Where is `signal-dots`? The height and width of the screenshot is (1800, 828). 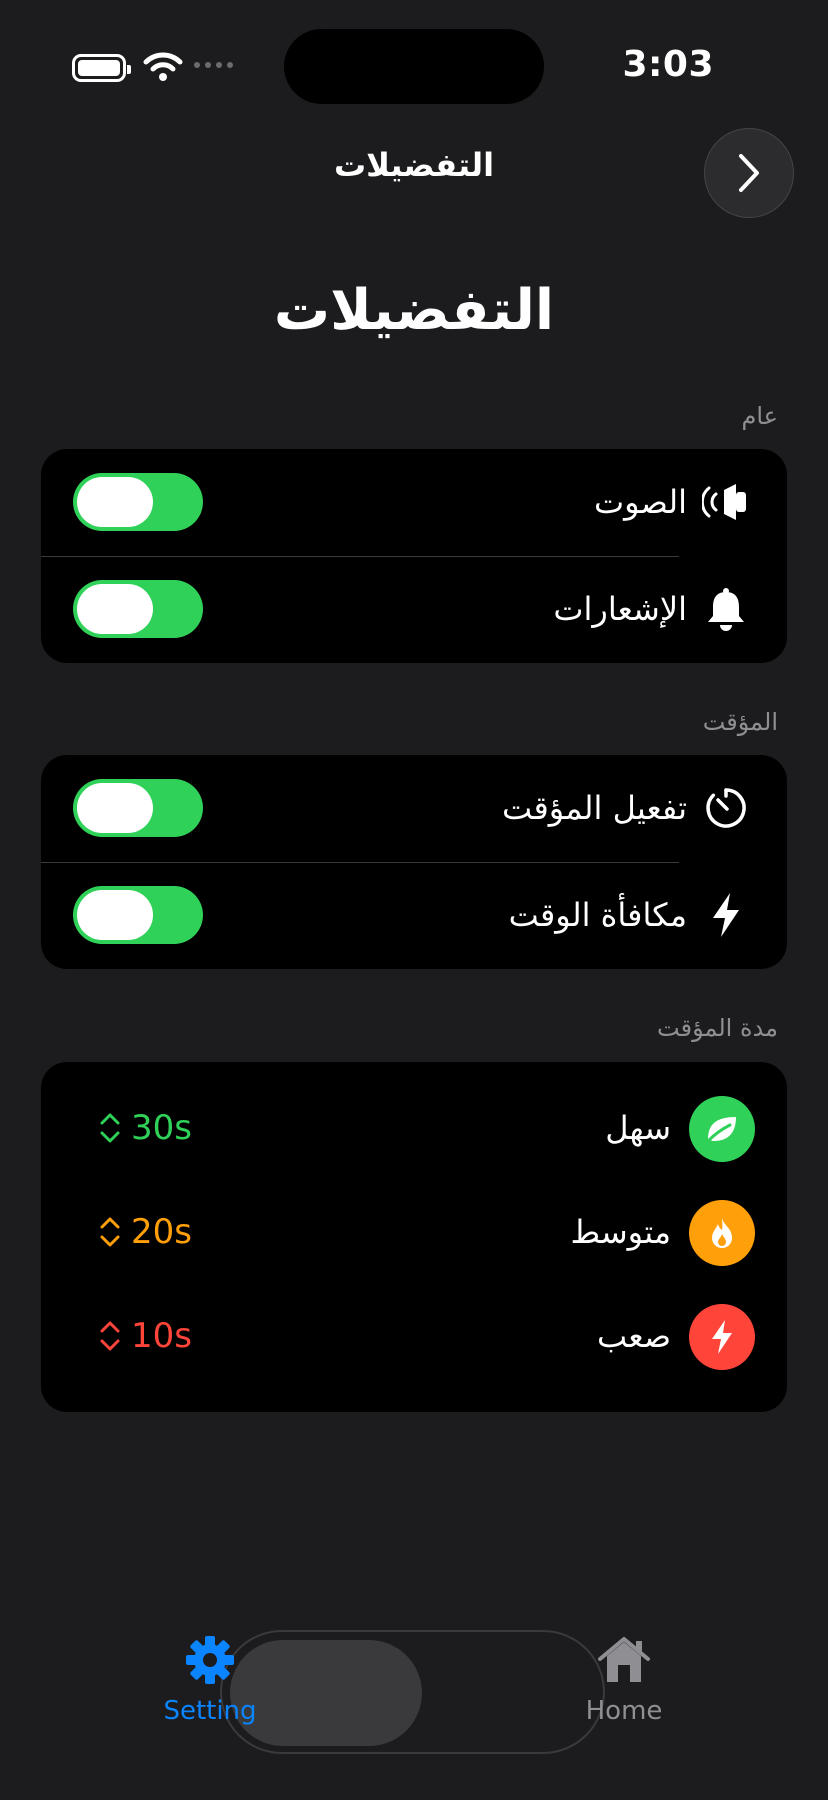 signal-dots is located at coordinates (213, 65).